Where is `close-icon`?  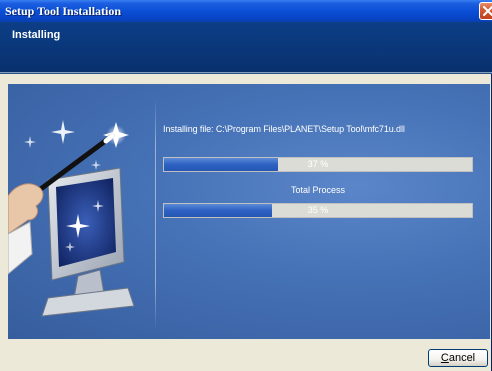 close-icon is located at coordinates (487, 11).